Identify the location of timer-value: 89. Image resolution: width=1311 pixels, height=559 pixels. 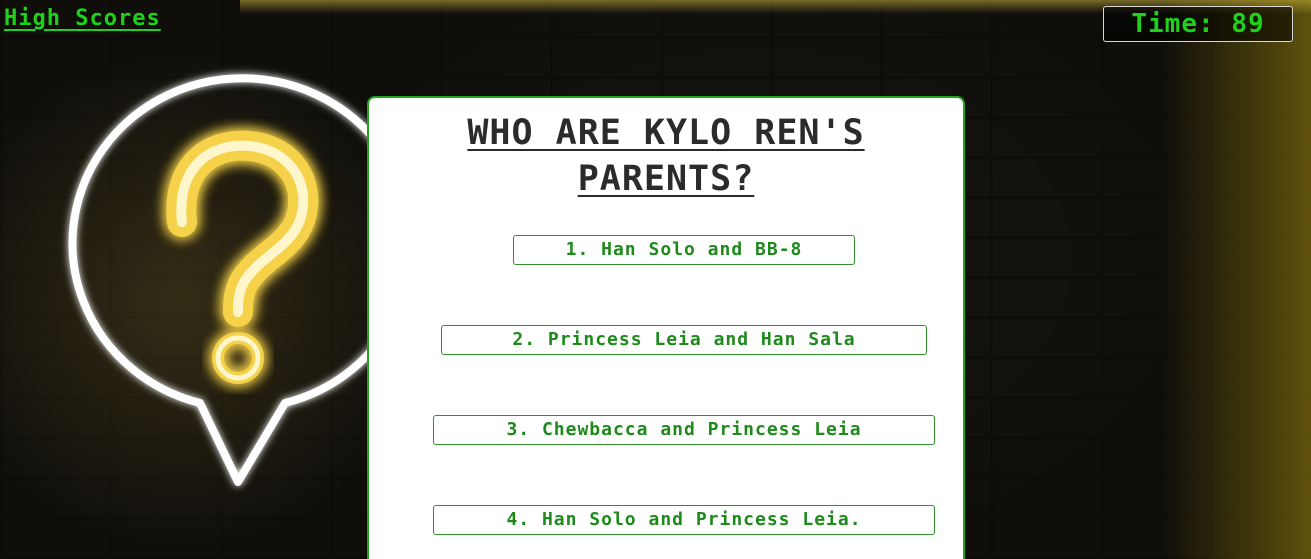
(1248, 24).